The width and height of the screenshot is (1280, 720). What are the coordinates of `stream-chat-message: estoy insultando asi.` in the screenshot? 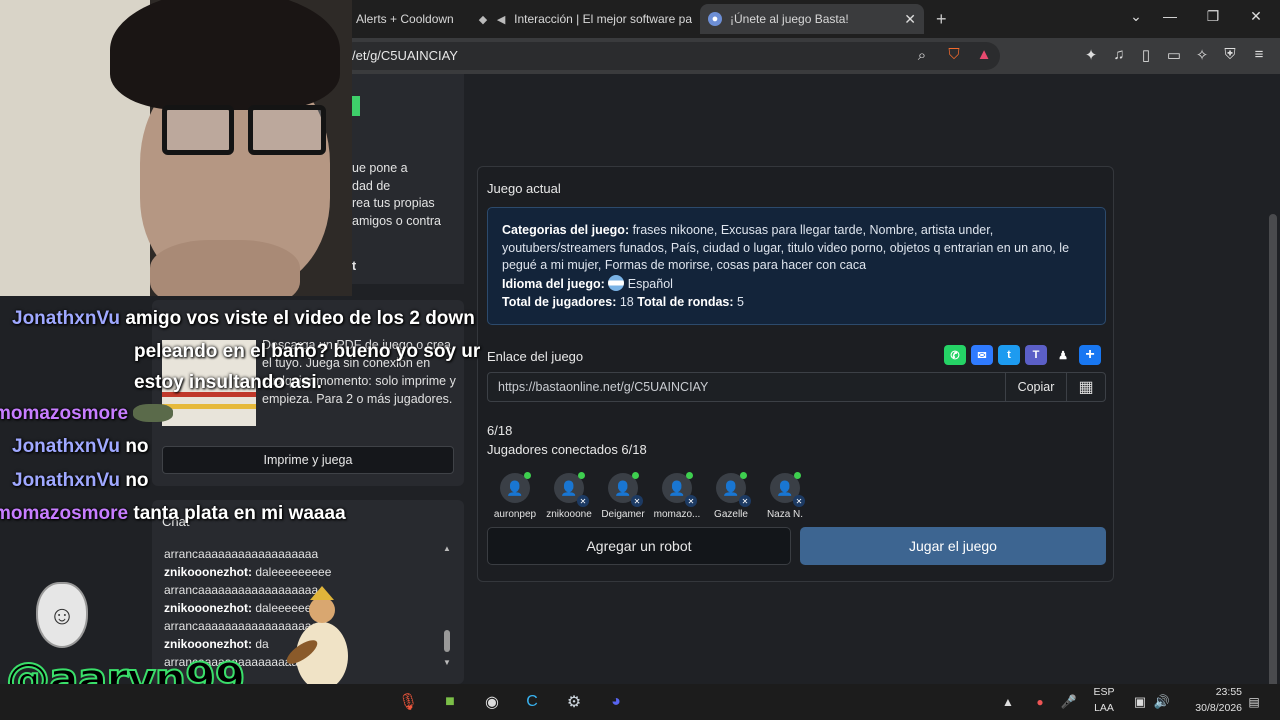 It's located at (228, 382).